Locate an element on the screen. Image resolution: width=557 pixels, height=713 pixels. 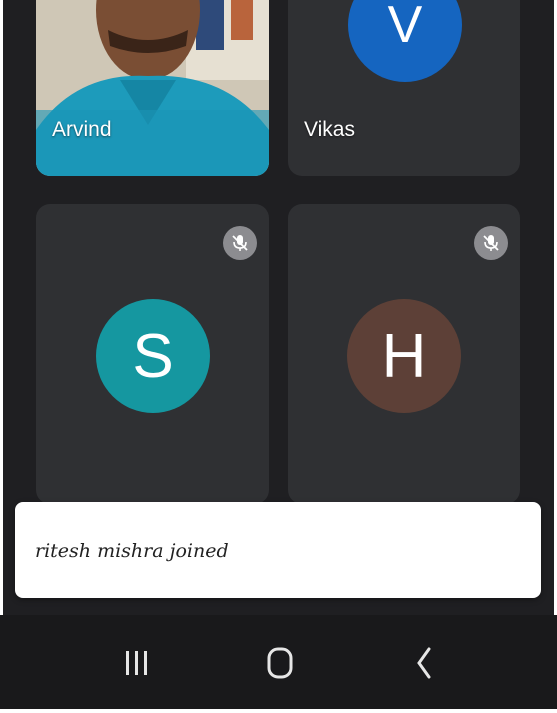
participant-avatar: S is located at coordinates (153, 356).